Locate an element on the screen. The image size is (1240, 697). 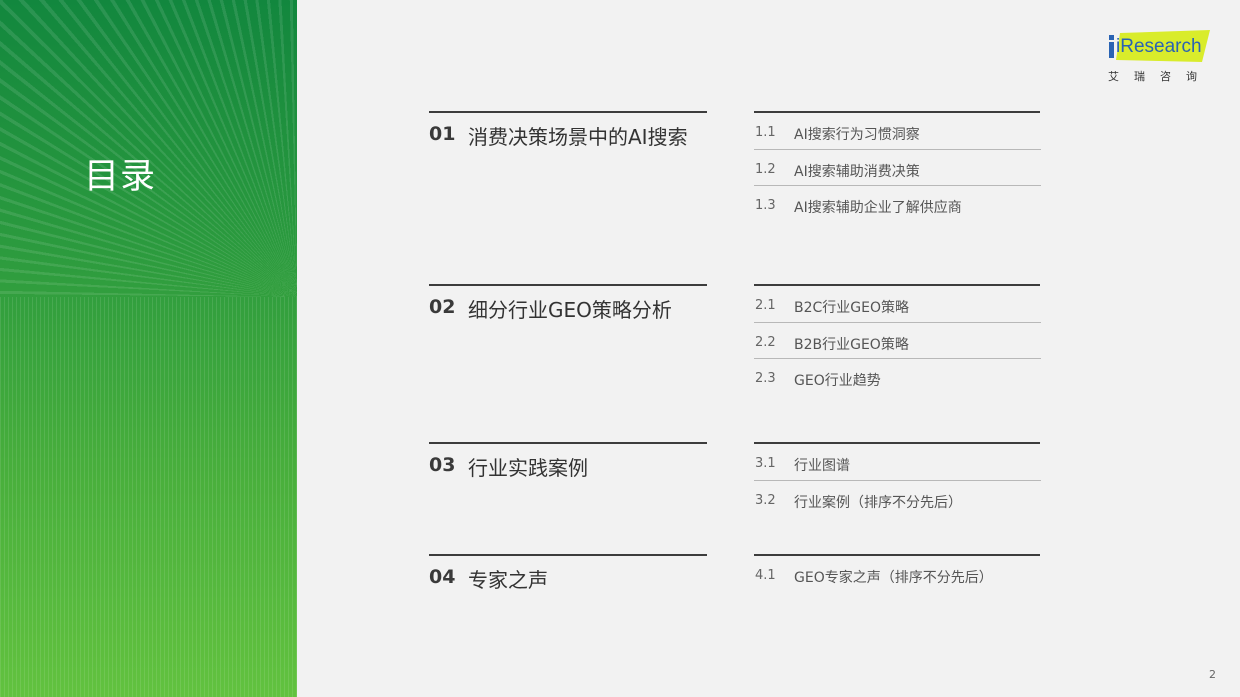
subsection-item: 3.2 行业案例（排序不分先后） is located at coordinates (897, 499).